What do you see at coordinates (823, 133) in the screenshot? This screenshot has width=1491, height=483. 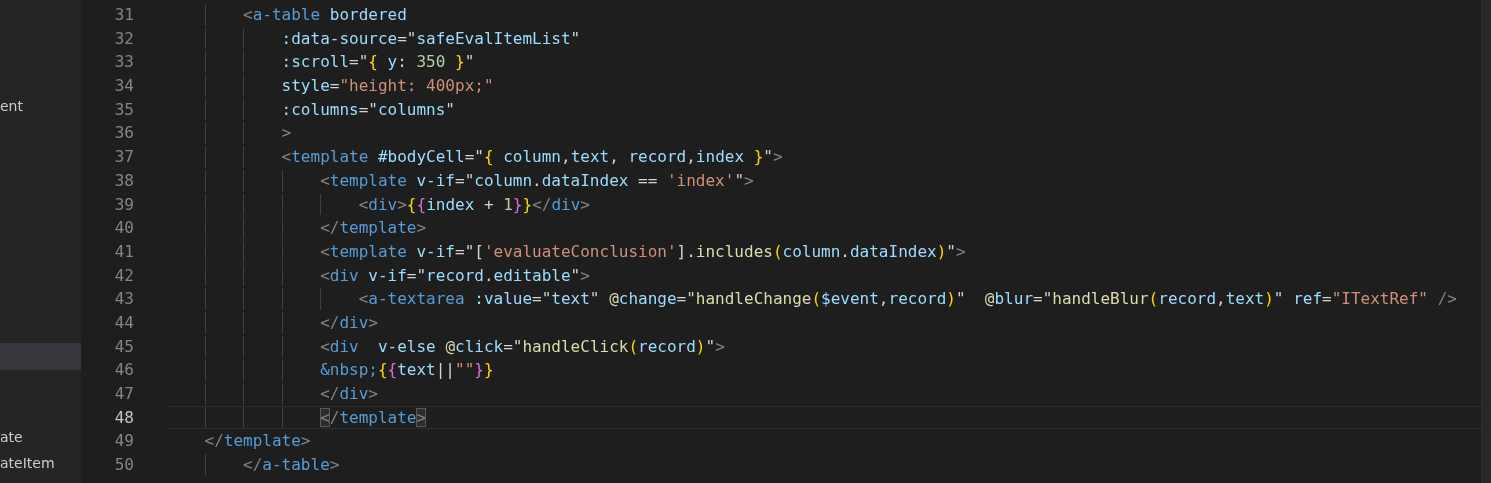 I see `code-line: >` at bounding box center [823, 133].